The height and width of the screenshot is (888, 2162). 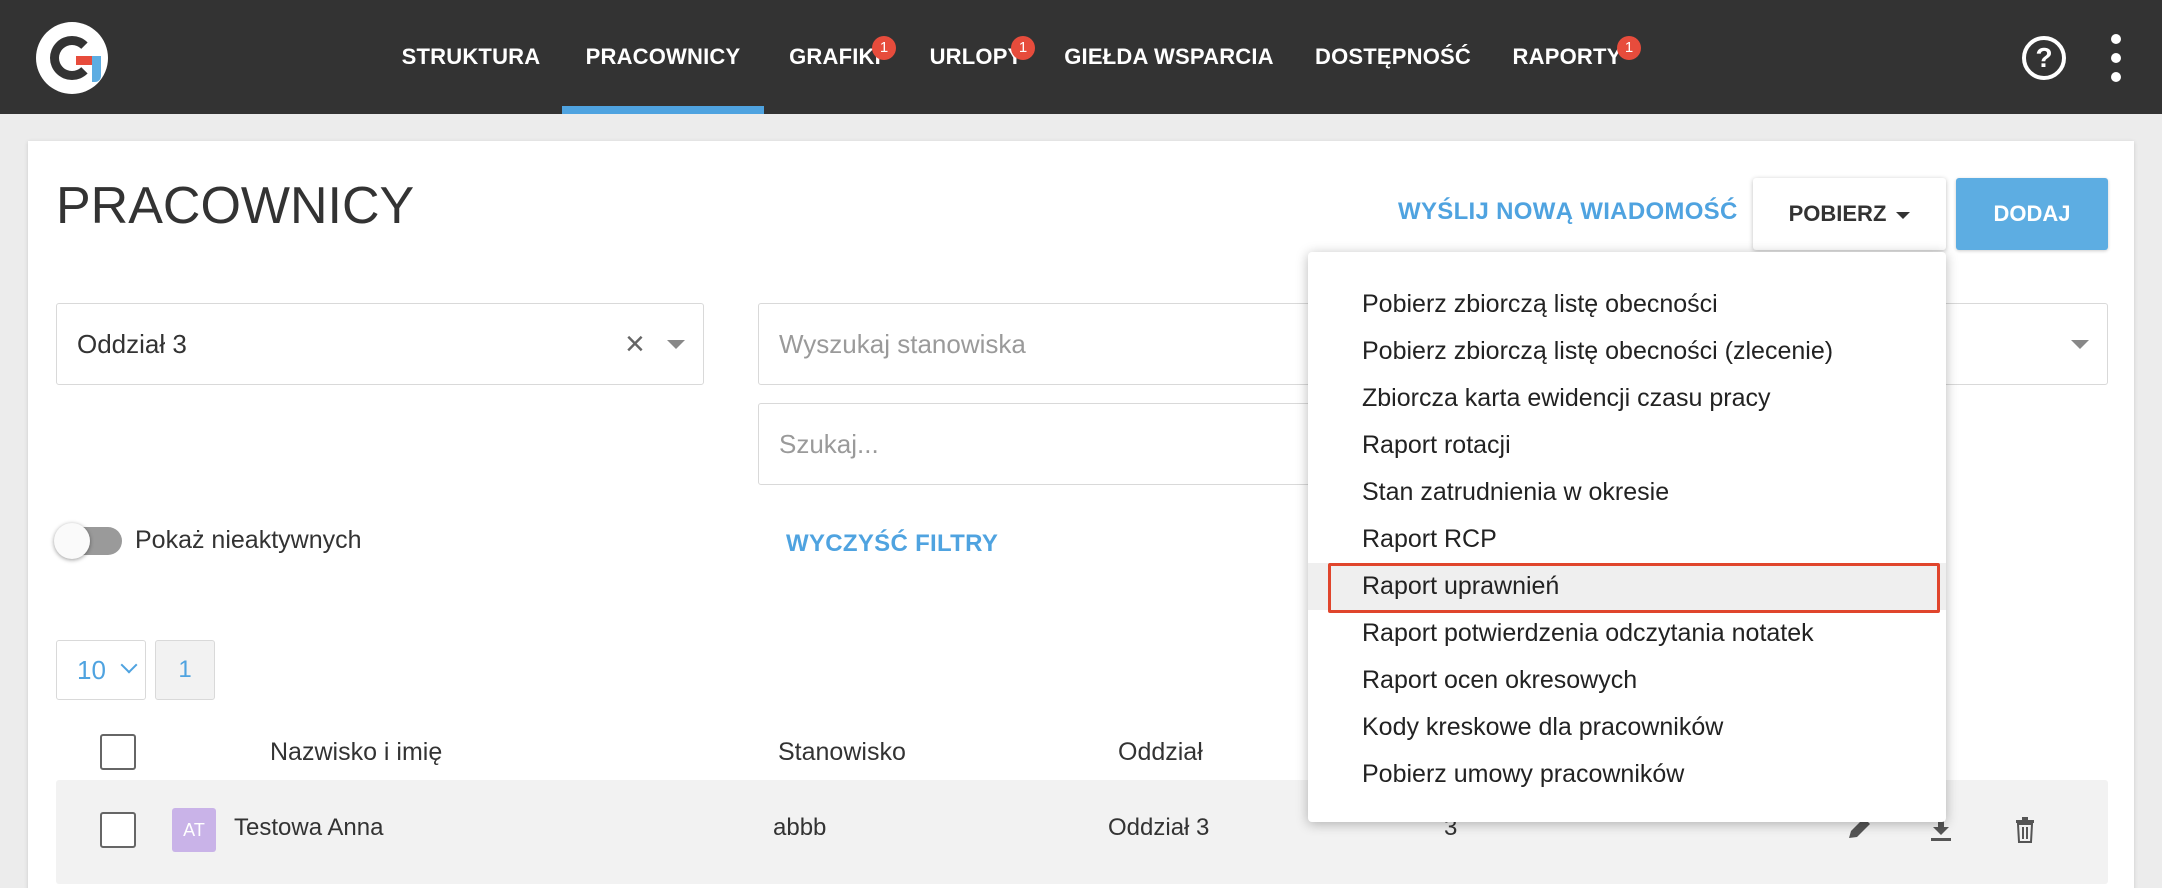 I want to click on row-position: abbb, so click(x=800, y=827).